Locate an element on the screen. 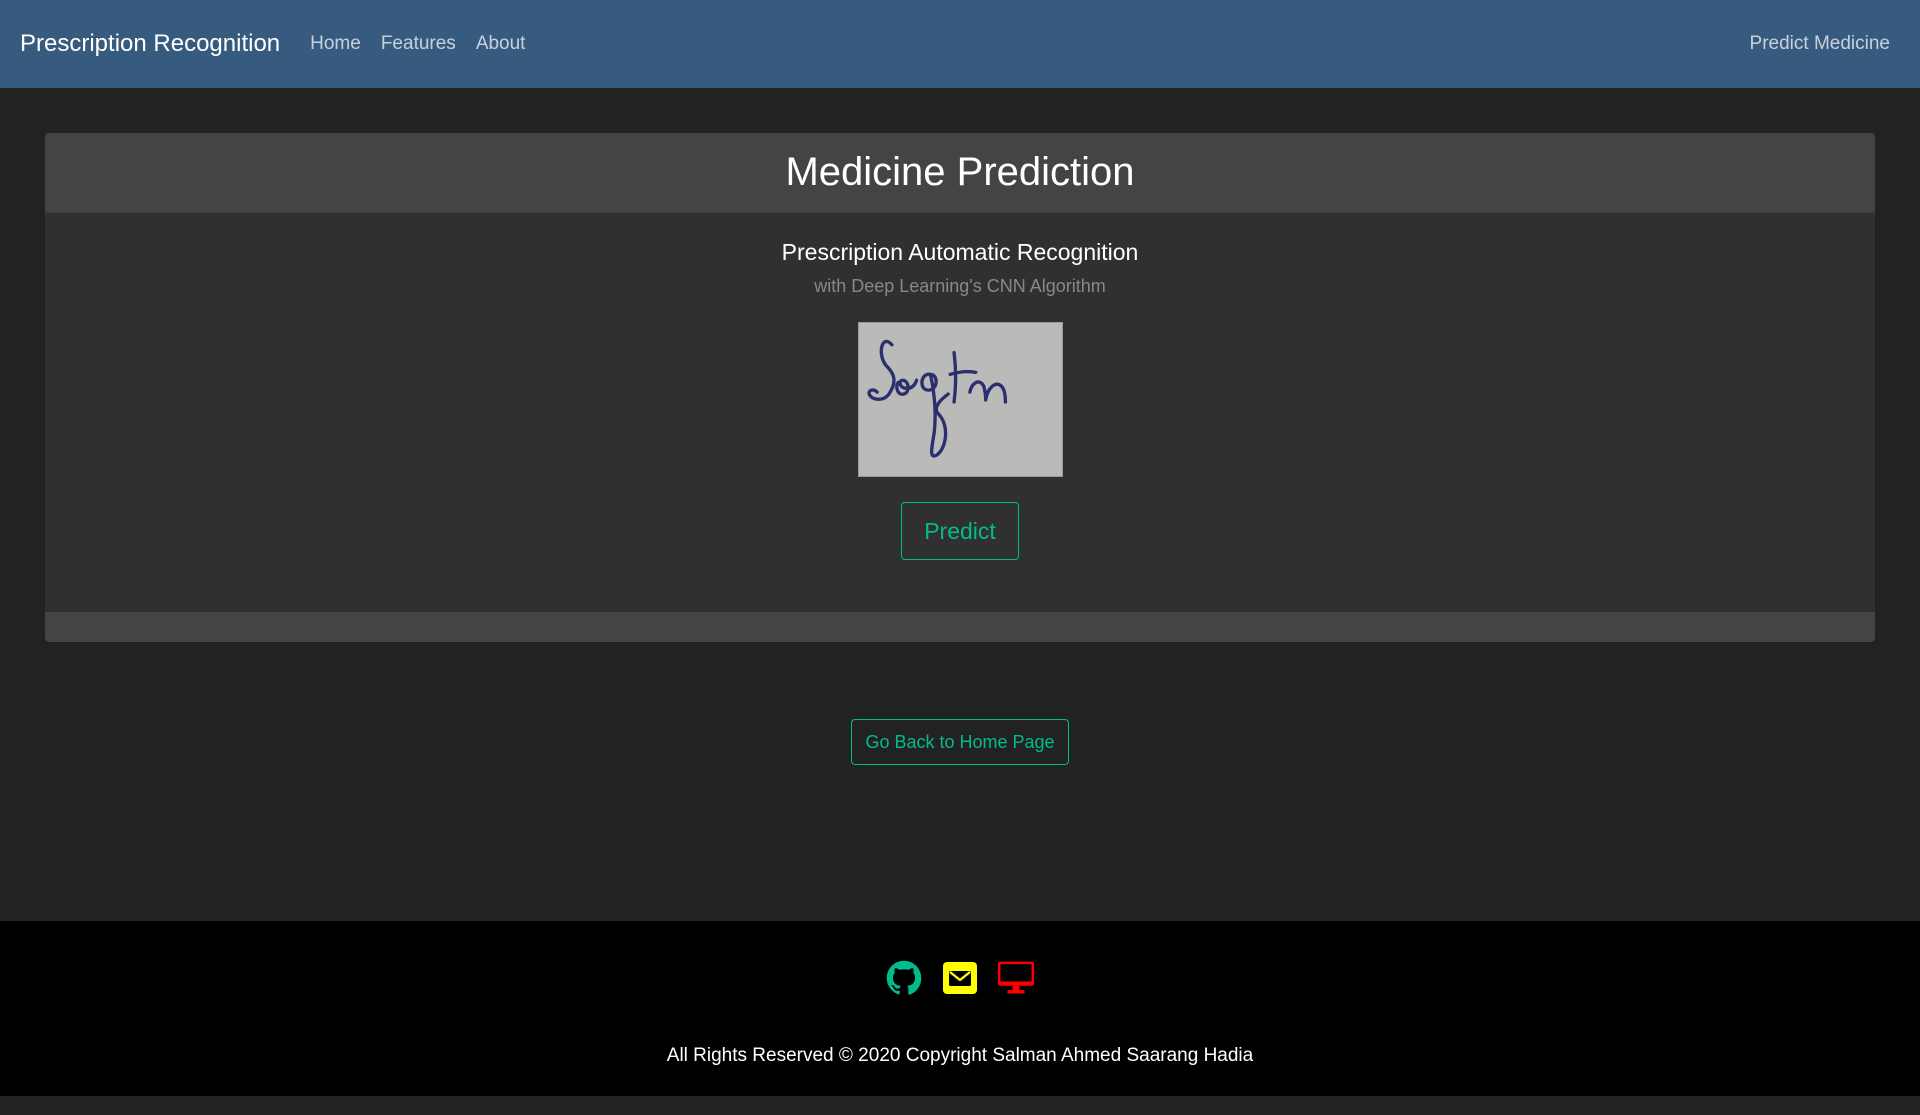 The height and width of the screenshot is (1115, 1920). github-link is located at coordinates (904, 978).